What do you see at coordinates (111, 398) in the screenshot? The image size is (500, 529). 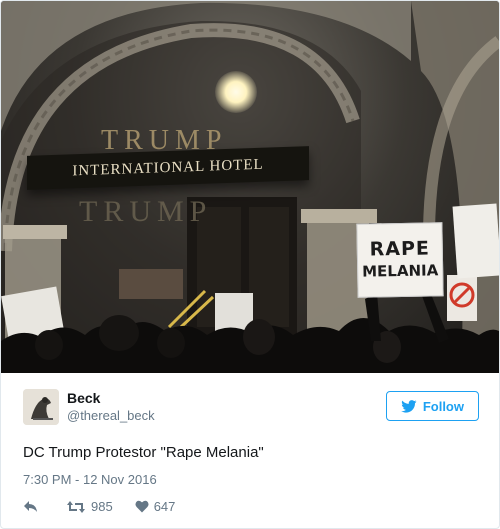 I see `author-name: Beck` at bounding box center [111, 398].